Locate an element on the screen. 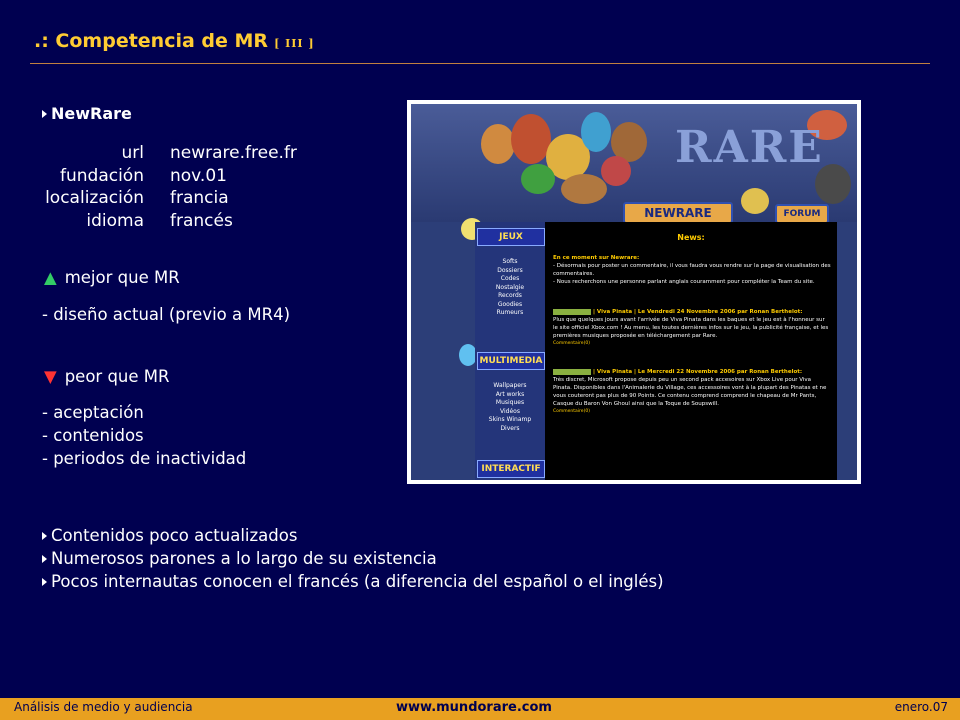  triangle-up-icon: ▲ is located at coordinates (50, 277).